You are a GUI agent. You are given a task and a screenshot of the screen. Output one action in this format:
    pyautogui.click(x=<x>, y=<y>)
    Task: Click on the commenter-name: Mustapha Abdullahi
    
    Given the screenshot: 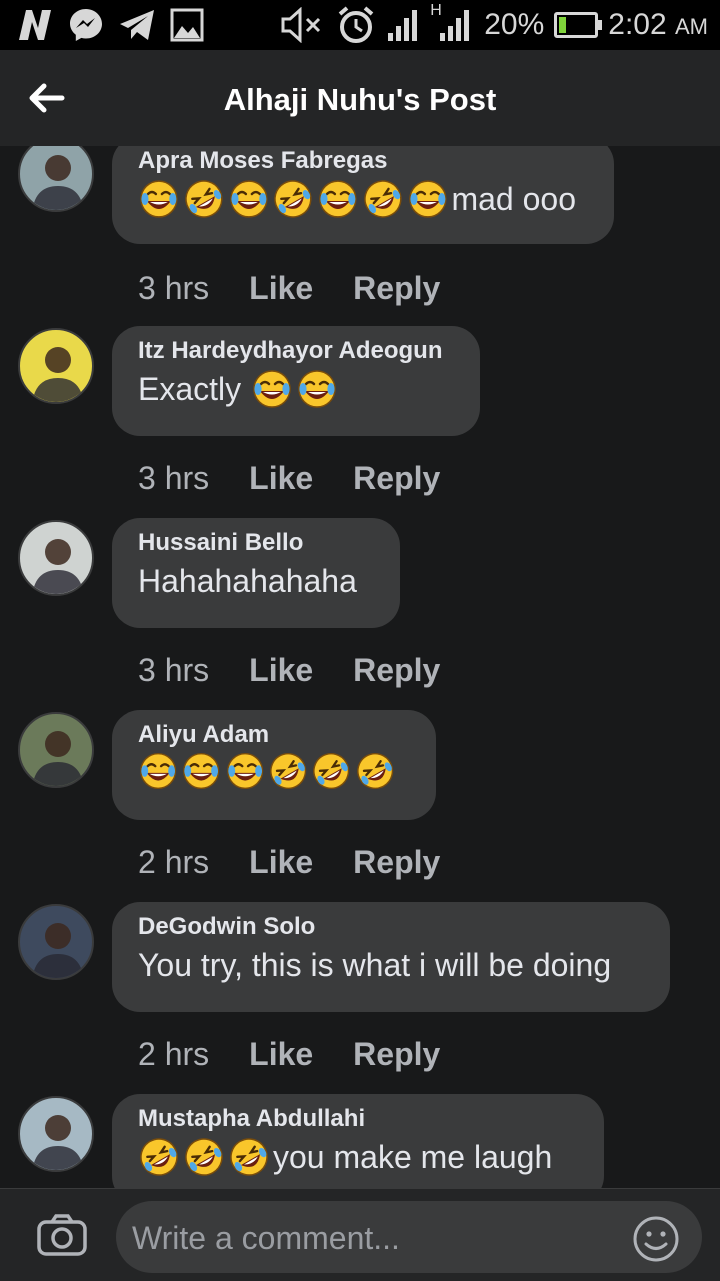 What is the action you would take?
    pyautogui.click(x=357, y=1119)
    